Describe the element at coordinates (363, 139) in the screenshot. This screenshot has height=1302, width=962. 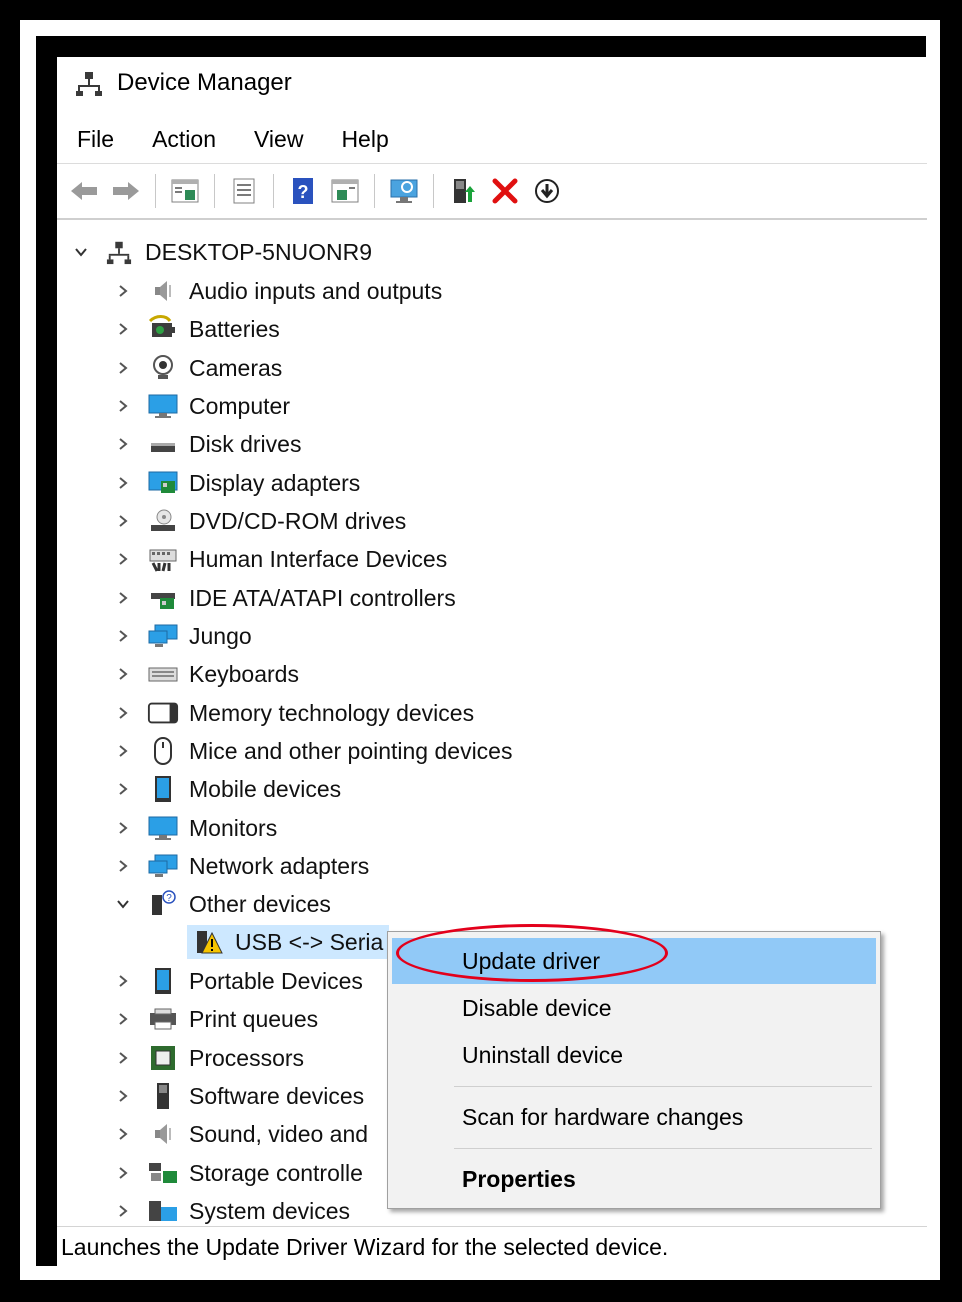
I see `menu-help: Help` at that location.